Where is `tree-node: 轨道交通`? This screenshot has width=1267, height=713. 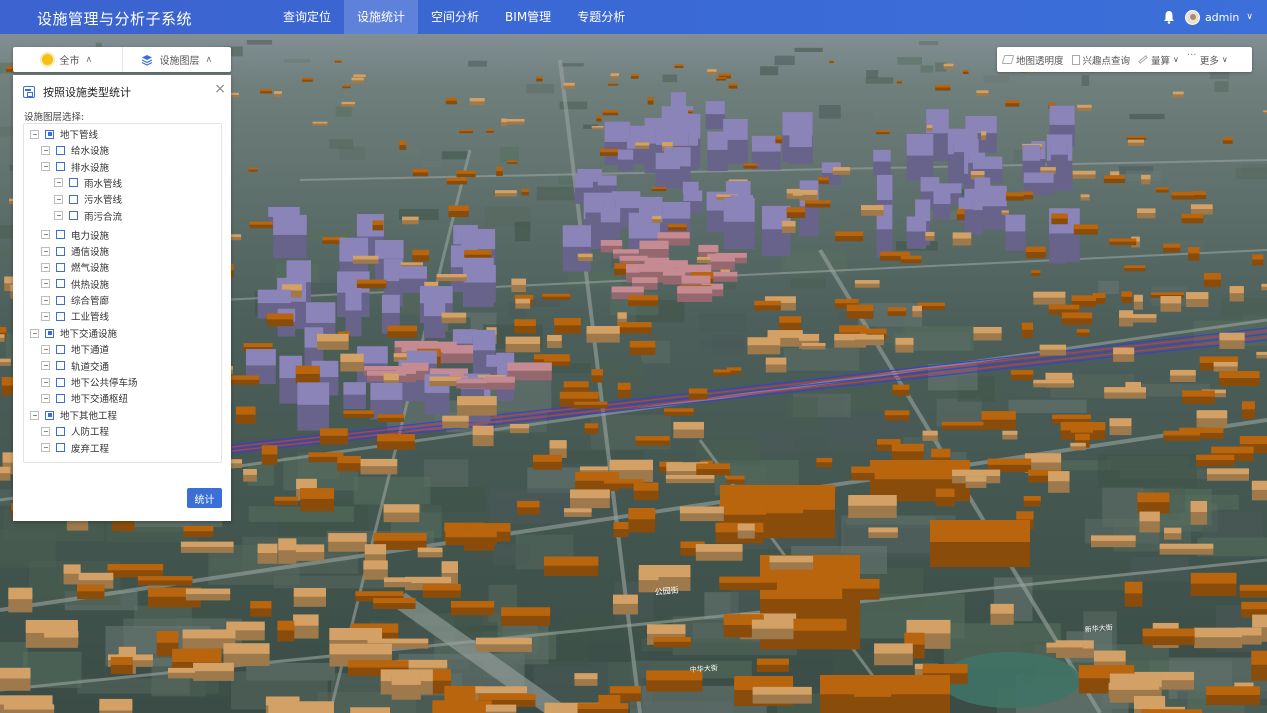 tree-node: 轨道交通 is located at coordinates (75, 366).